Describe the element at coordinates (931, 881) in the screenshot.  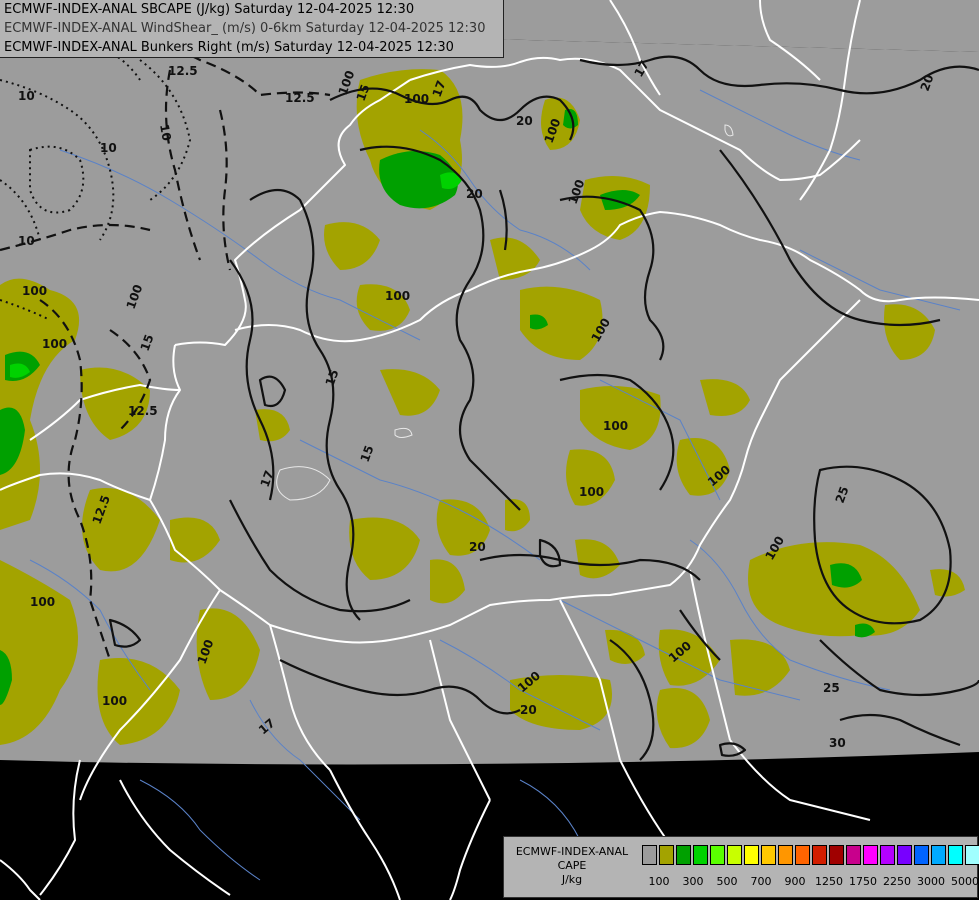
I see `legend-tick-label: 3000` at that location.